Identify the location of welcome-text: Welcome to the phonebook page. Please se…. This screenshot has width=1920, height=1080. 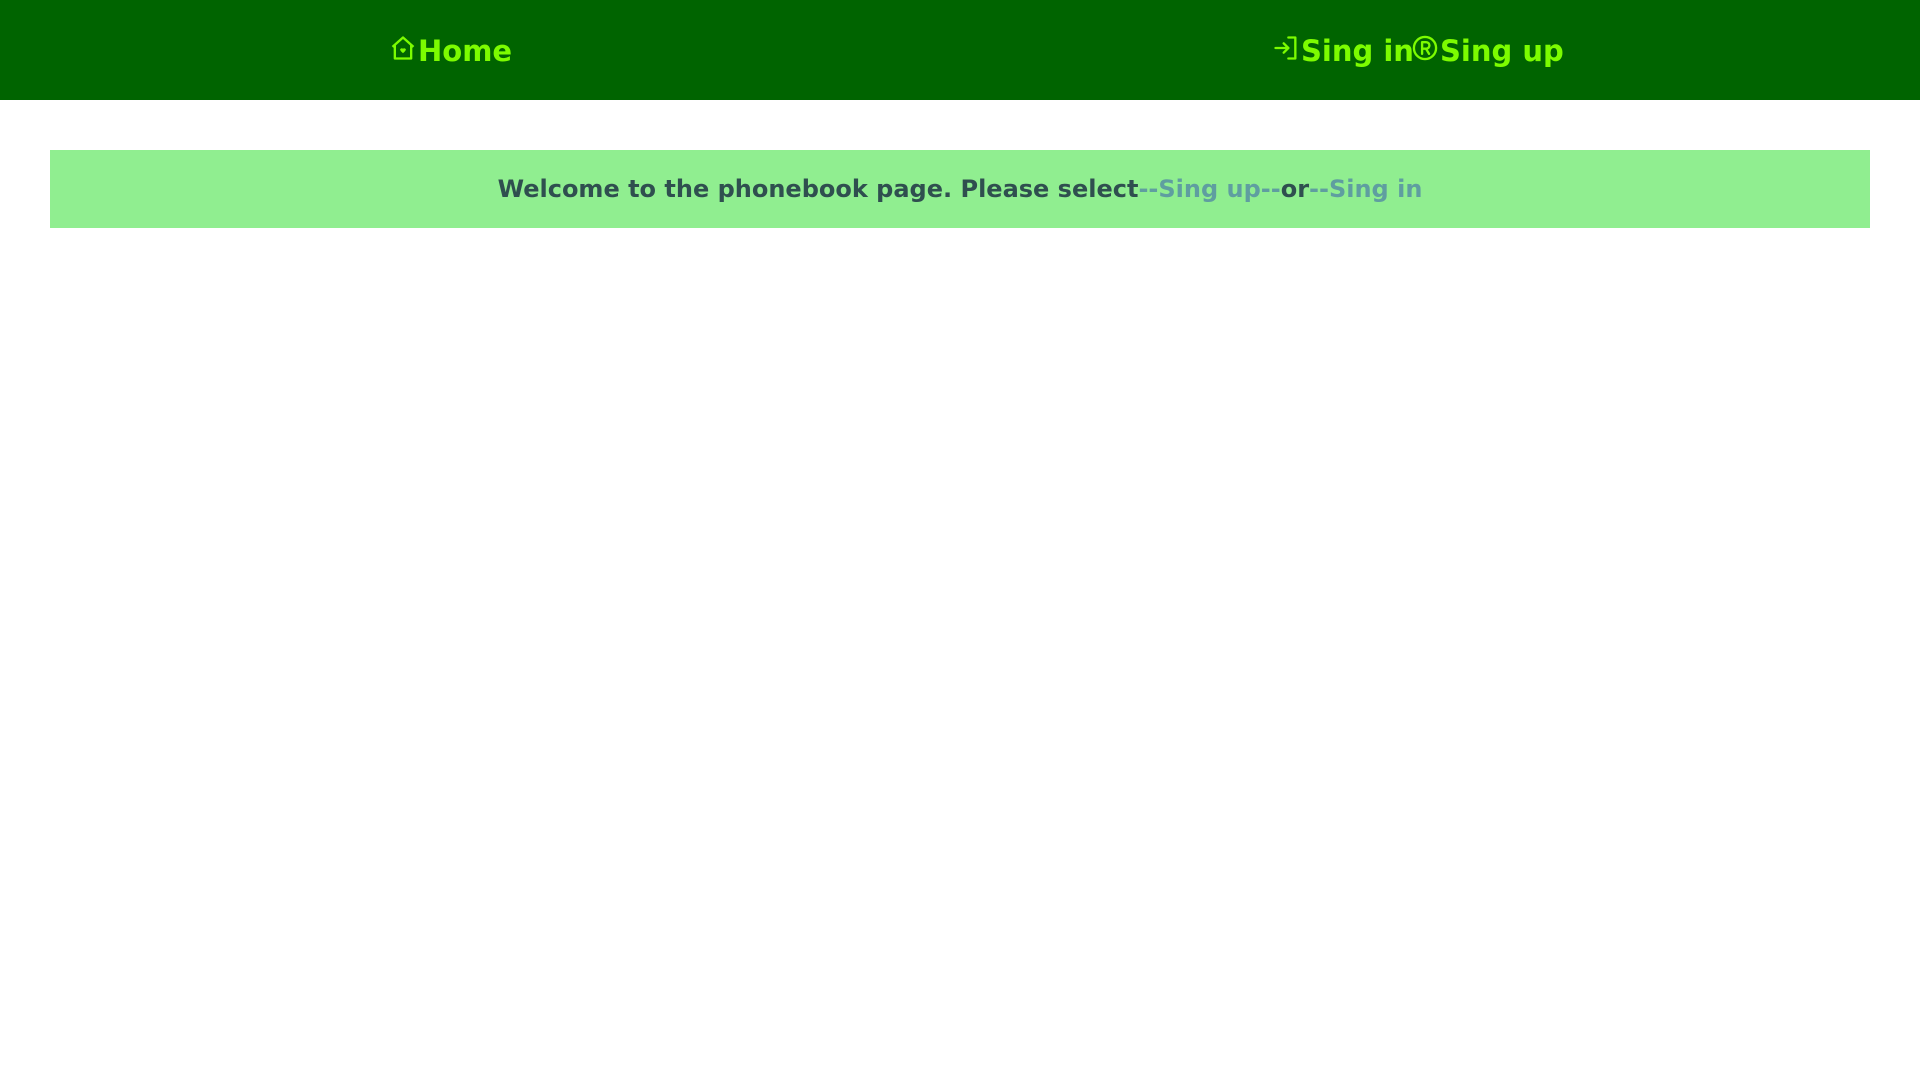
(818, 189).